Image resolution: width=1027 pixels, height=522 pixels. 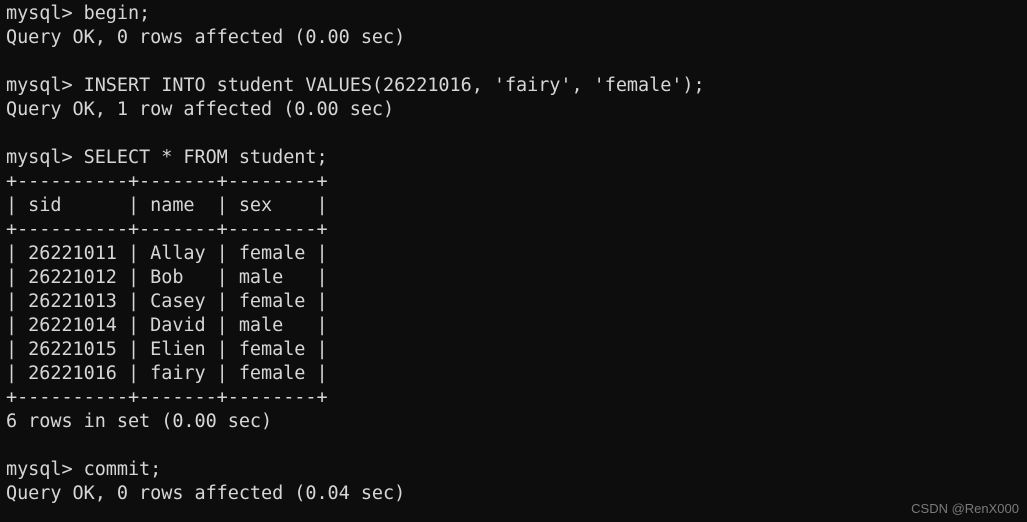 What do you see at coordinates (167, 205) in the screenshot?
I see `table-header-row: | sid | name | sex |` at bounding box center [167, 205].